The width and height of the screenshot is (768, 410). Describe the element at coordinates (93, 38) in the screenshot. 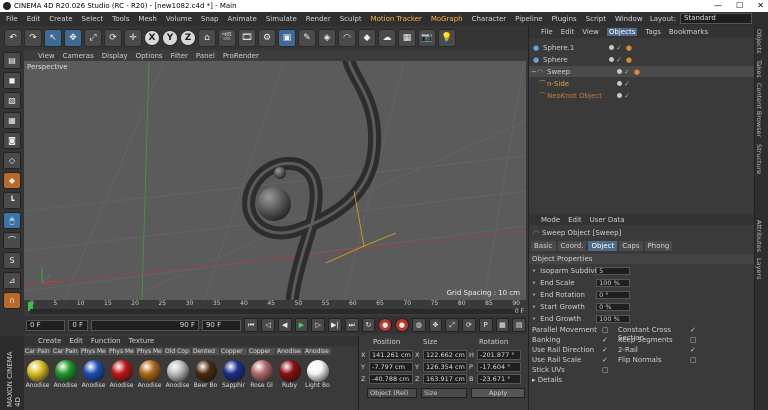

I see `scale-tool-icon: ⤢` at that location.